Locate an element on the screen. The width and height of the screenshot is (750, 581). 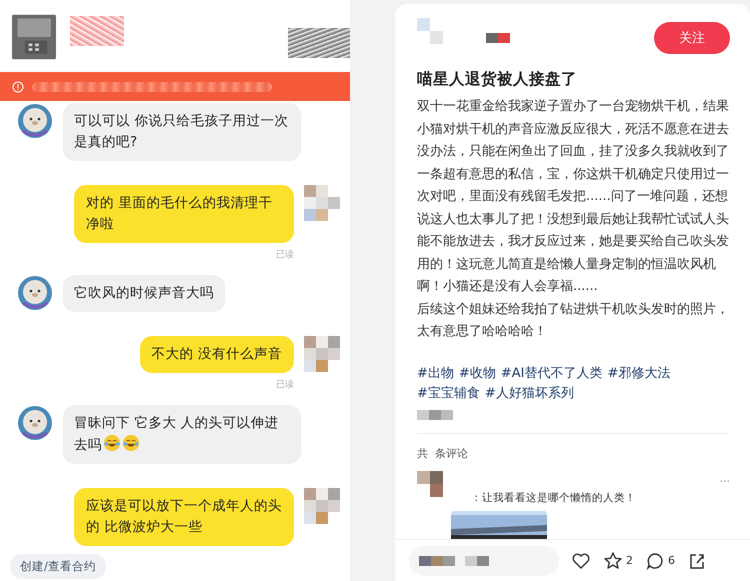
hashtag-link: #收物 is located at coordinates (477, 374).